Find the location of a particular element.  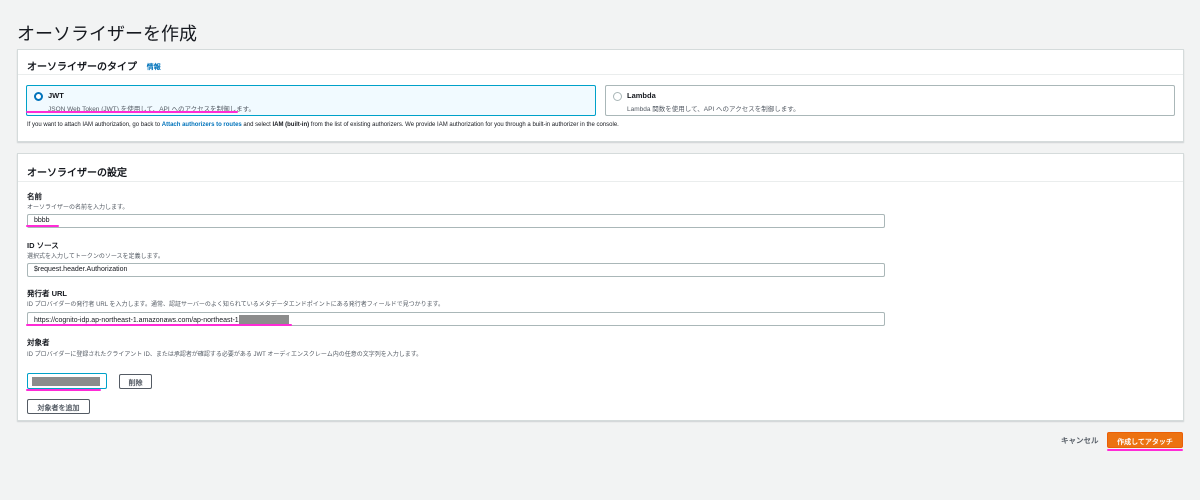

add-audience-button: 対象者を追加 is located at coordinates (58, 406).